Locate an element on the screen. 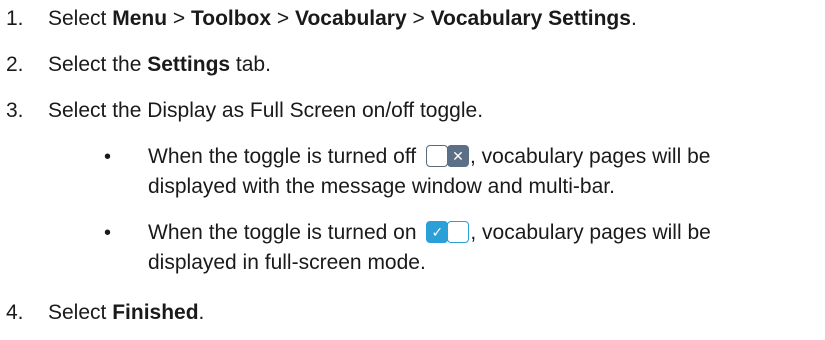 Image resolution: width=825 pixels, height=340 pixels. menu-term: Menu is located at coordinates (140, 18).